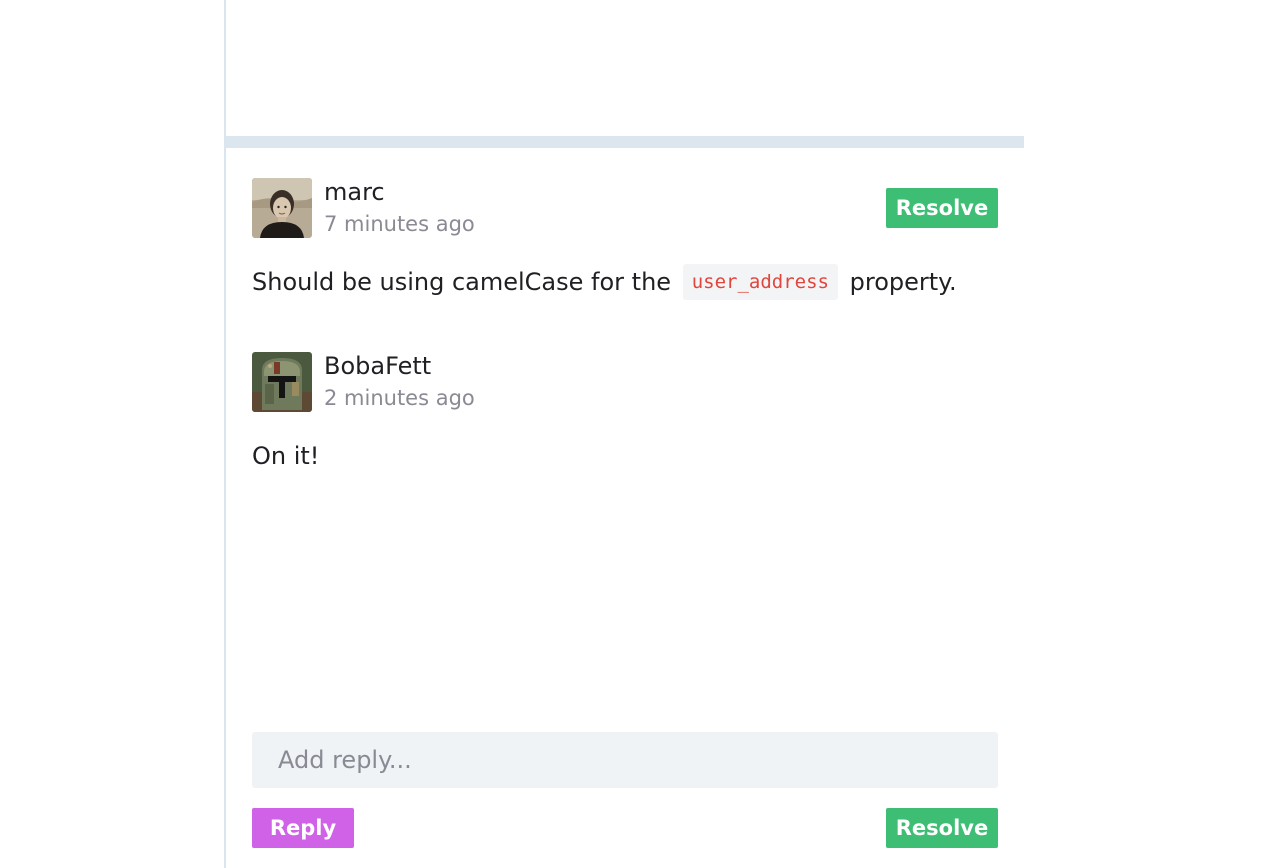  Describe the element at coordinates (625, 760) in the screenshot. I see `reply-input` at that location.